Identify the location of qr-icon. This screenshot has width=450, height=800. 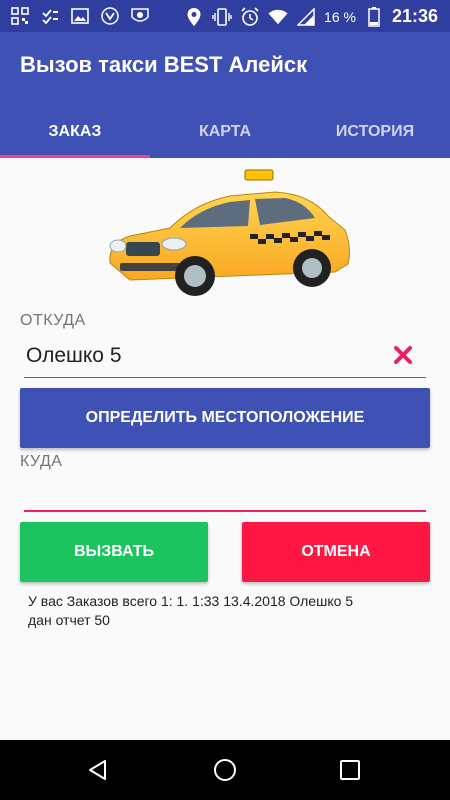
(20, 16).